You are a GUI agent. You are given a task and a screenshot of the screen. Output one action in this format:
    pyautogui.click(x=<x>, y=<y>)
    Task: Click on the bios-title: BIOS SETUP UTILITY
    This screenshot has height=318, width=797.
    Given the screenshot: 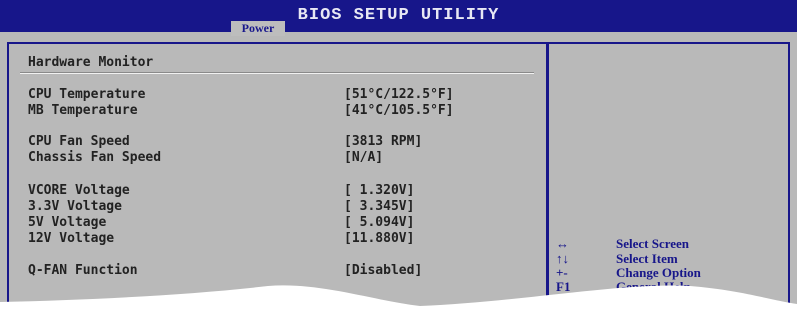 What is the action you would take?
    pyautogui.click(x=398, y=15)
    